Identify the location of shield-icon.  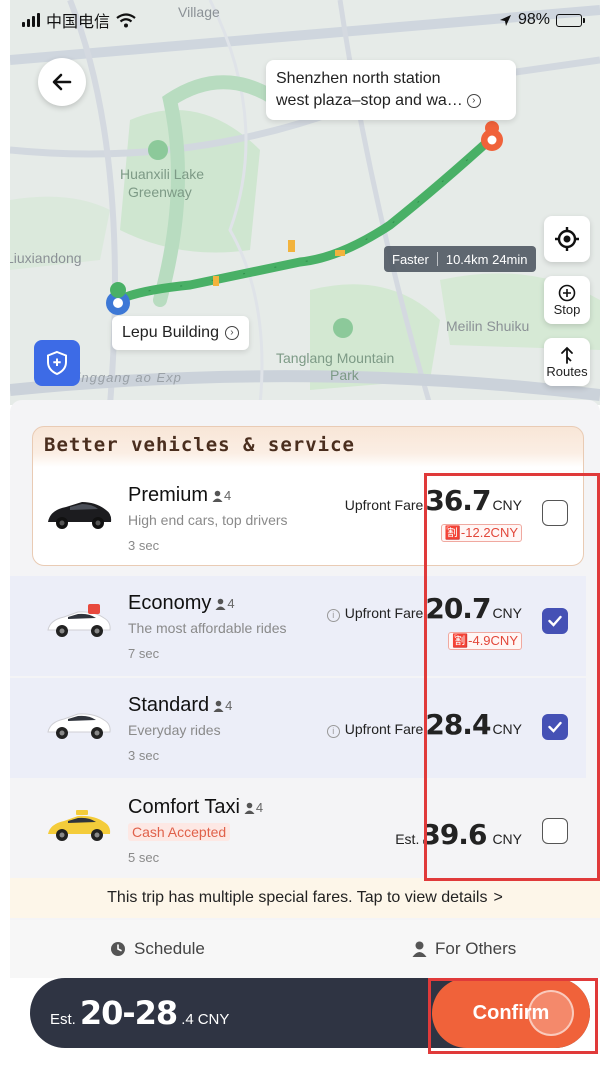
(57, 363).